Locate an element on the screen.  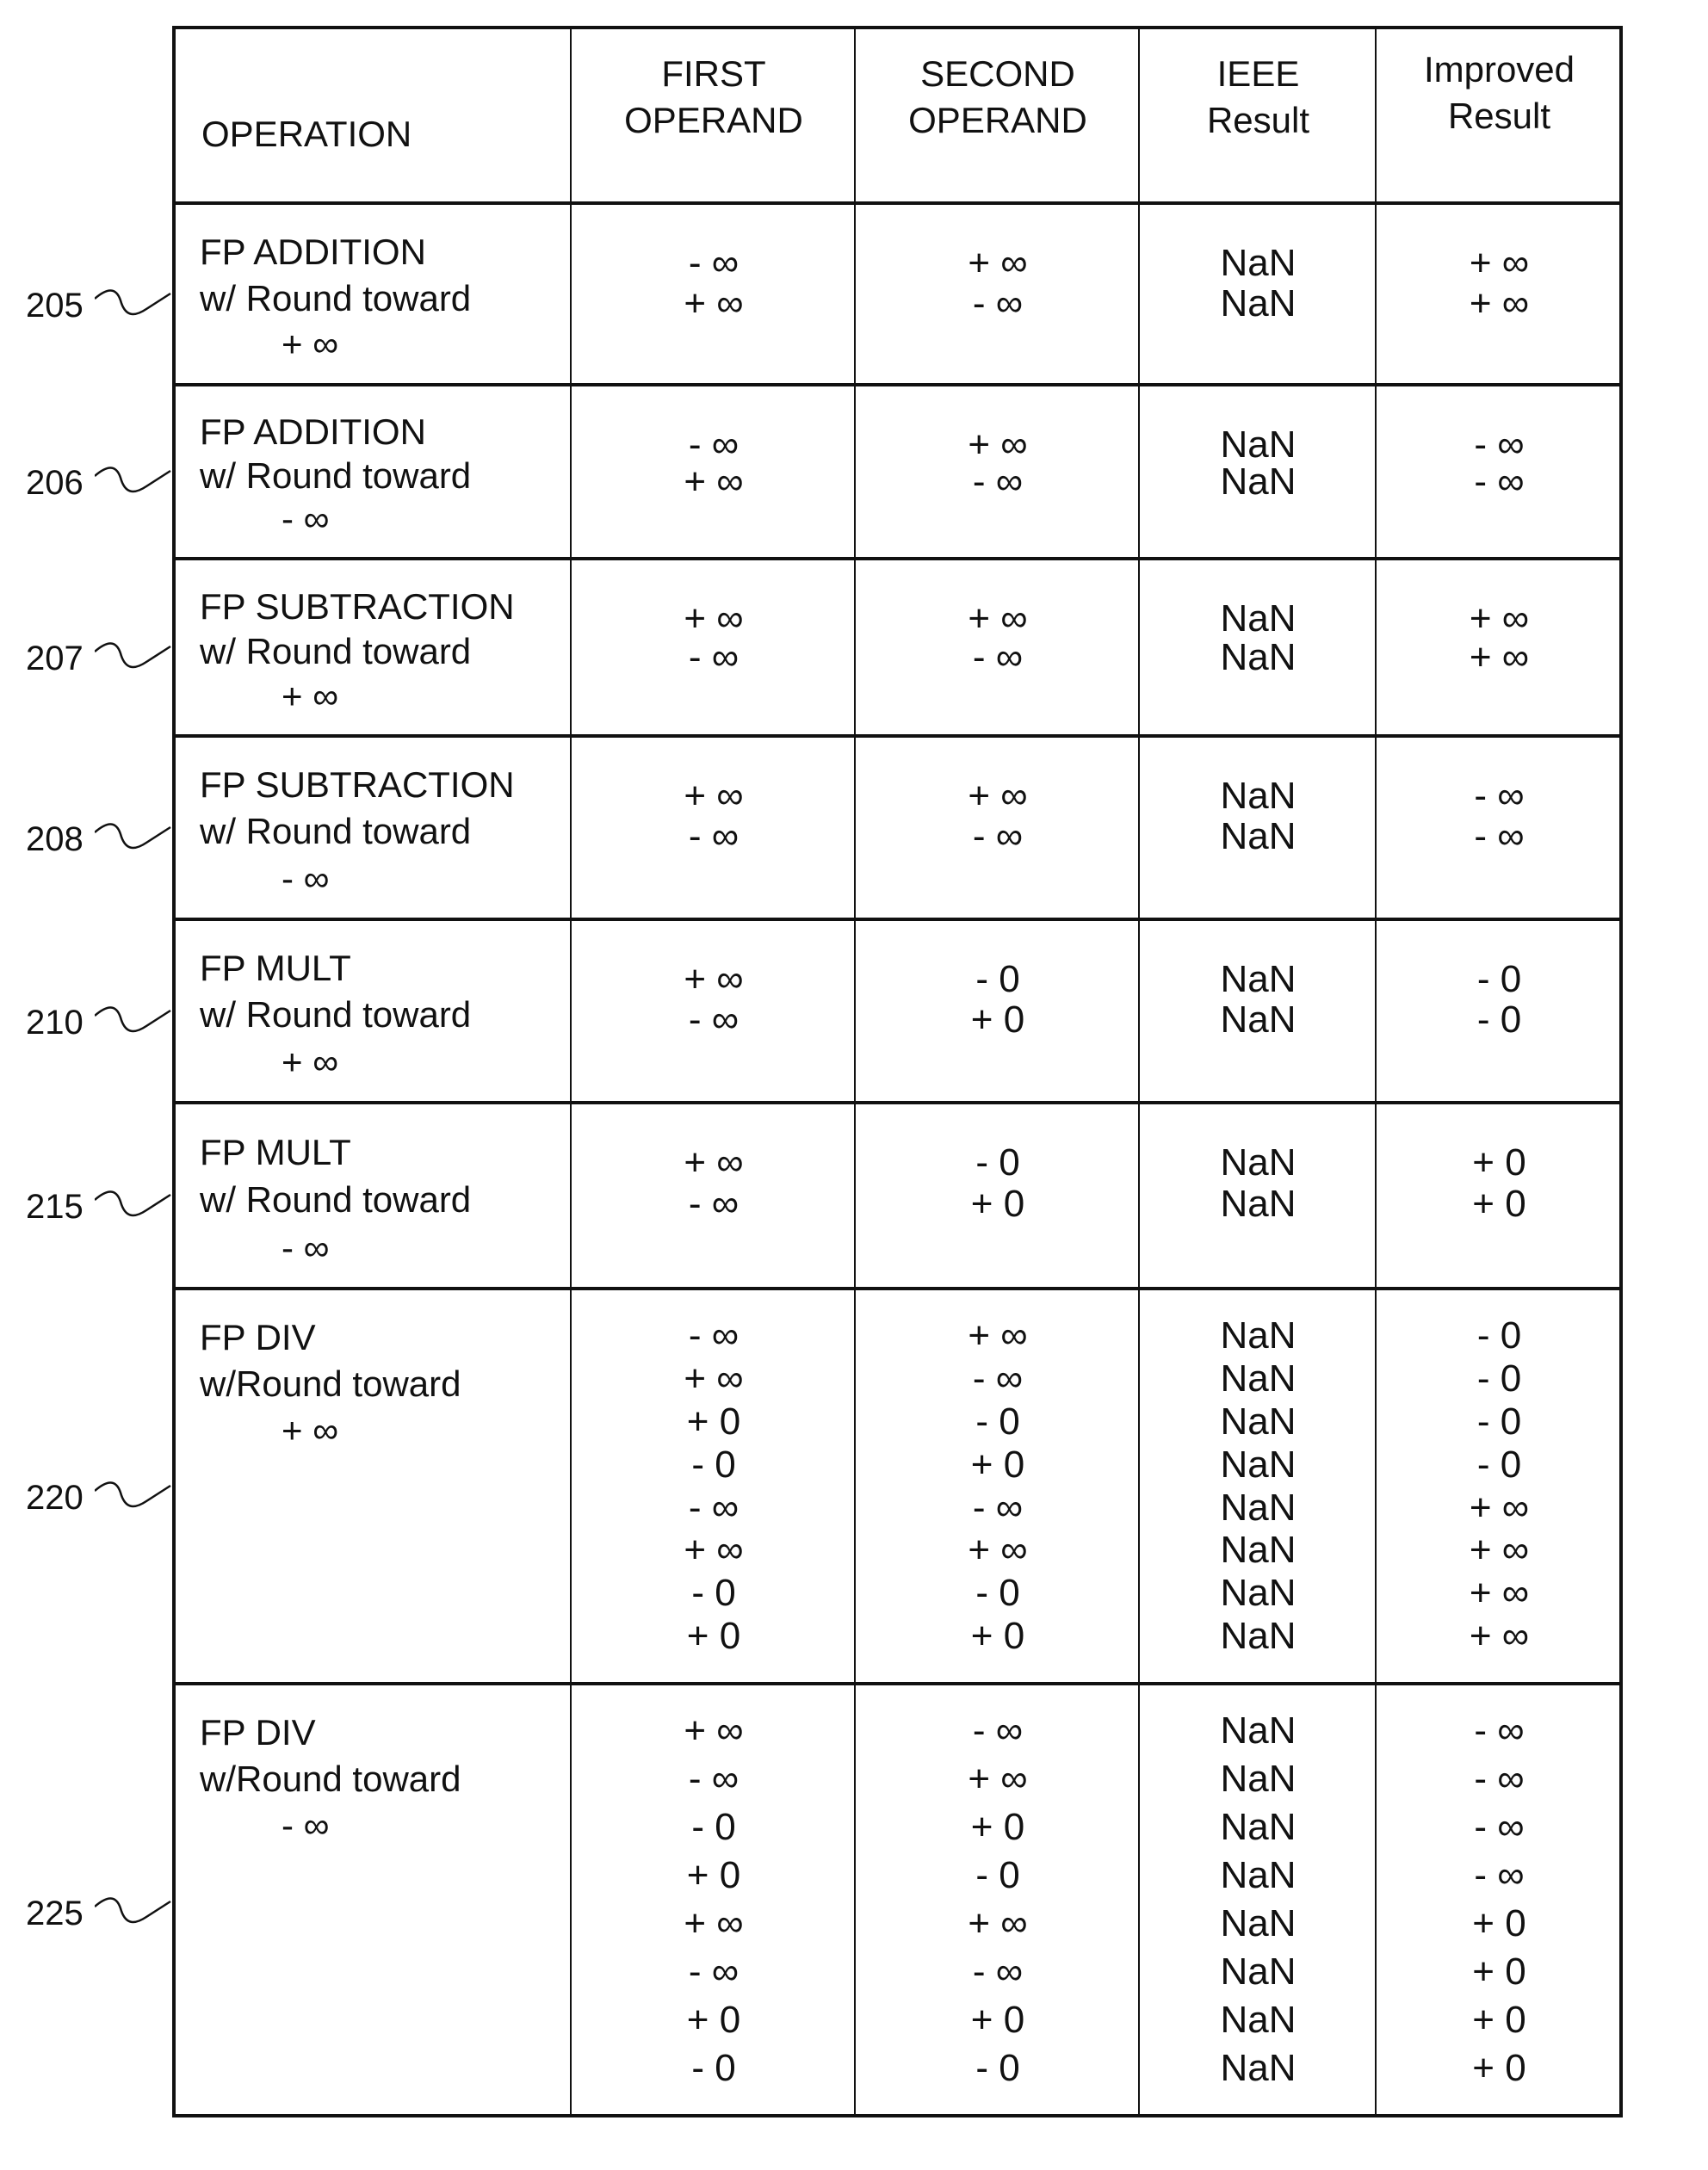
operation-label: FP ADDITION is located at coordinates (313, 431).